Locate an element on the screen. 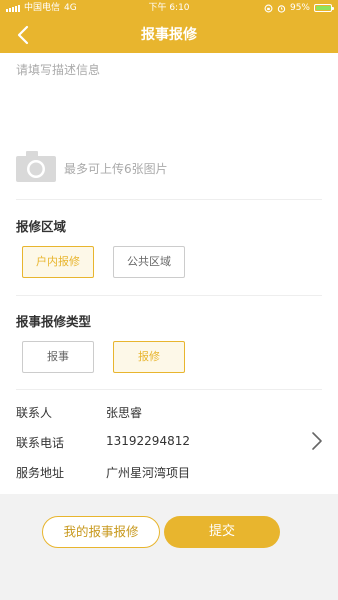 This screenshot has width=338, height=600. chevron-left-icon is located at coordinates (24, 35).